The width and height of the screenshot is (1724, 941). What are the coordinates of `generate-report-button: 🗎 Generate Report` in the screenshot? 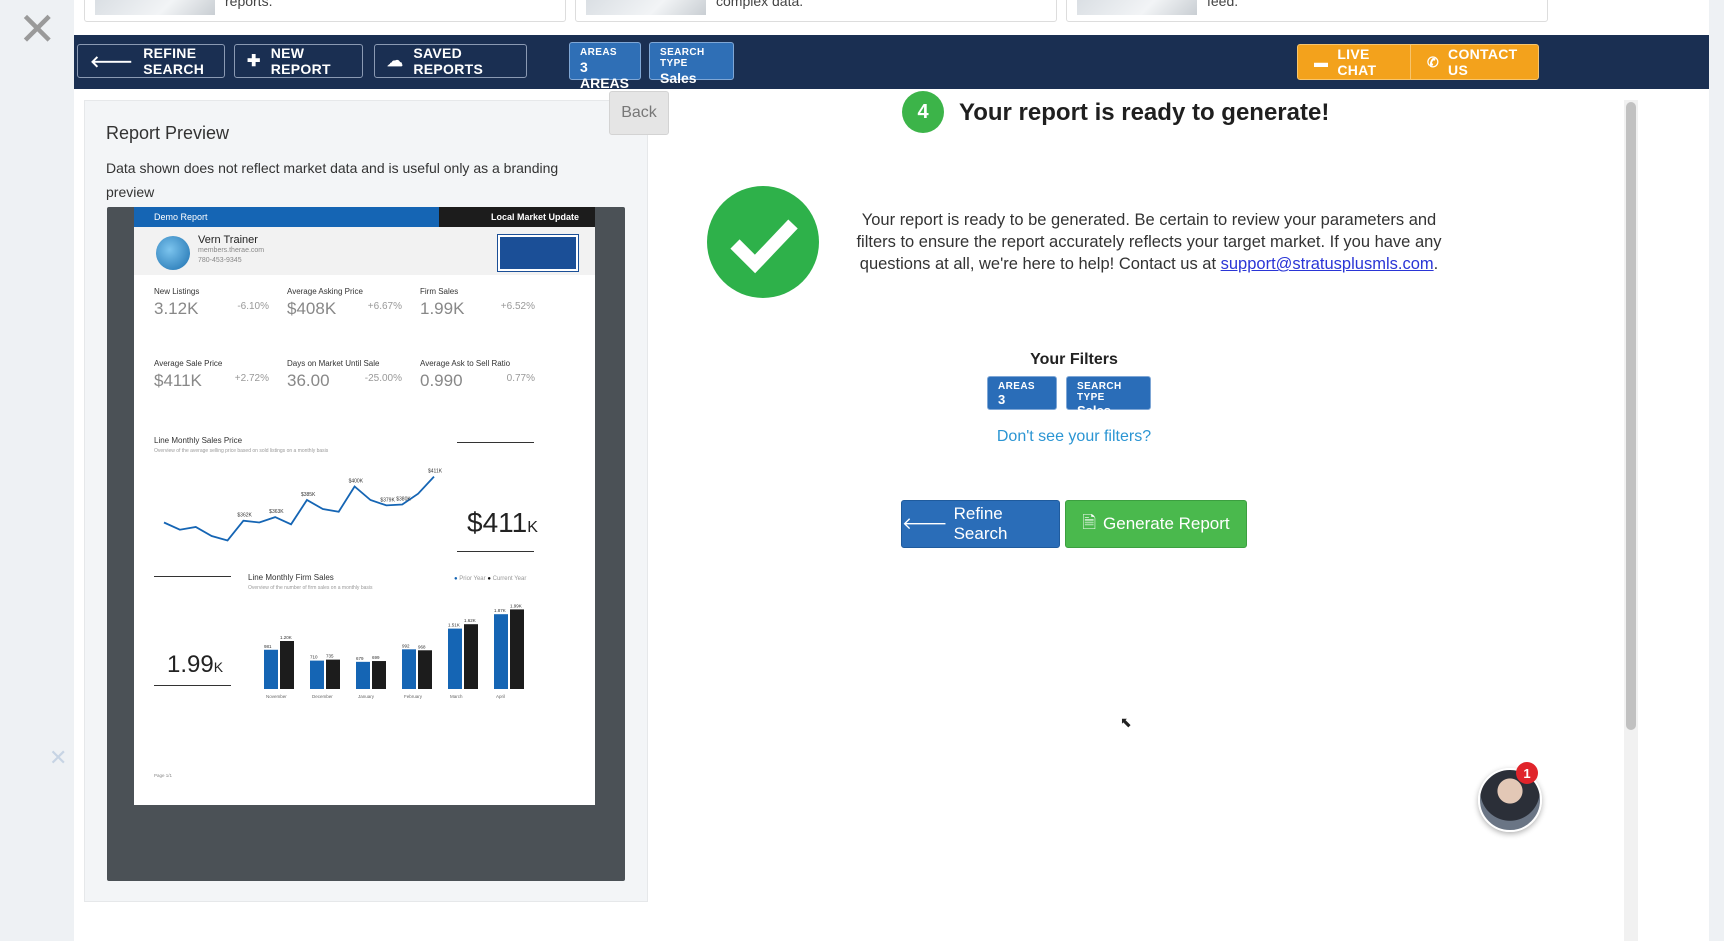 It's located at (1156, 524).